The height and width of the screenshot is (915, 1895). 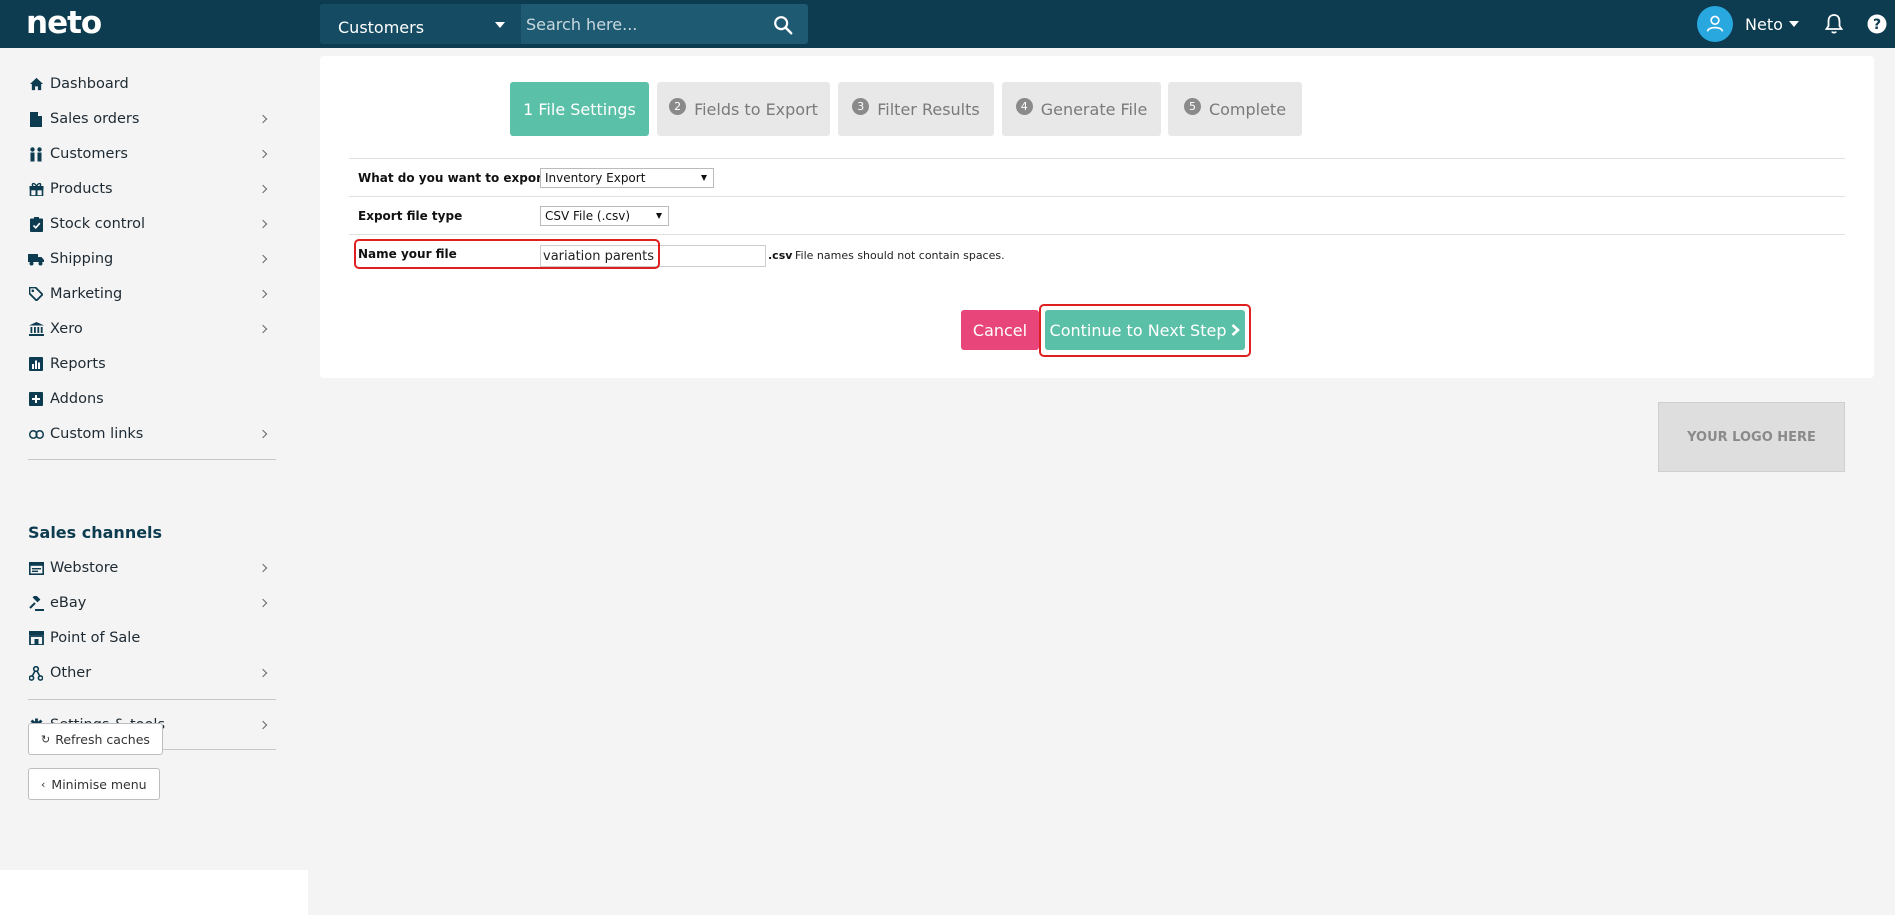 I want to click on step-generate-file: 4 Generate File, so click(x=1081, y=109).